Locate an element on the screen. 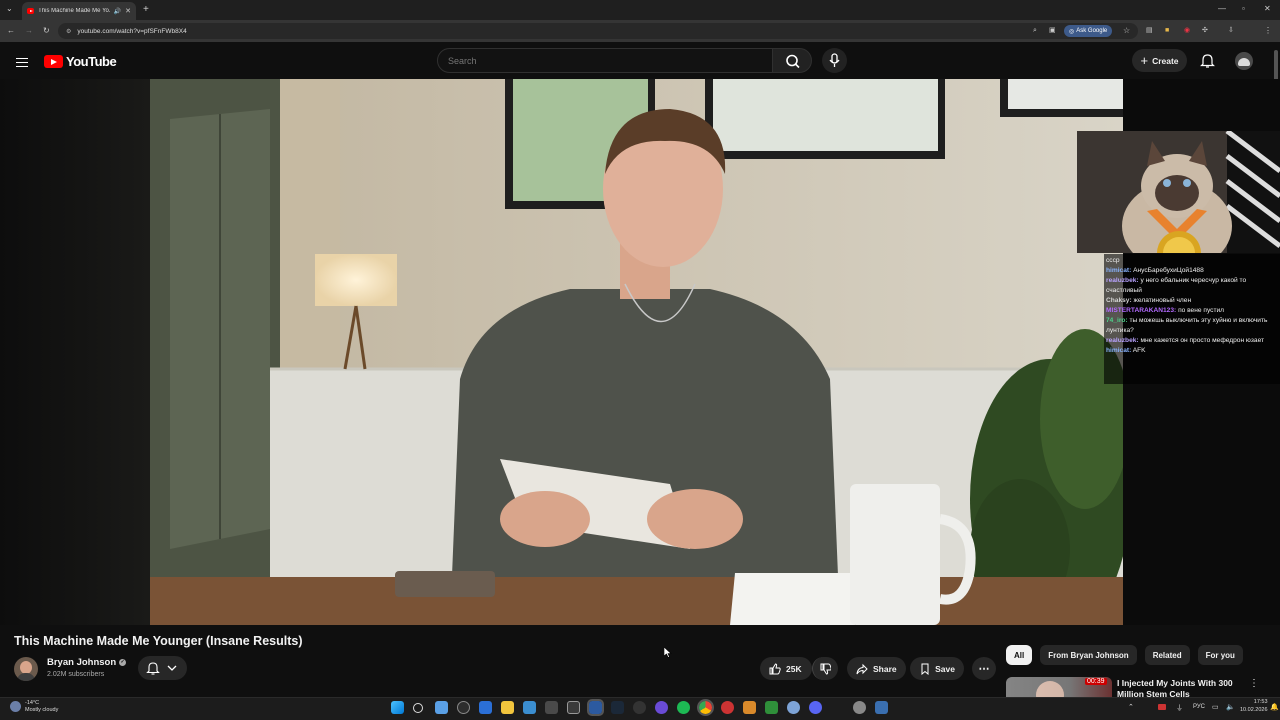 The width and height of the screenshot is (1280, 720). maximize-button: ▫ is located at coordinates (1243, 9).